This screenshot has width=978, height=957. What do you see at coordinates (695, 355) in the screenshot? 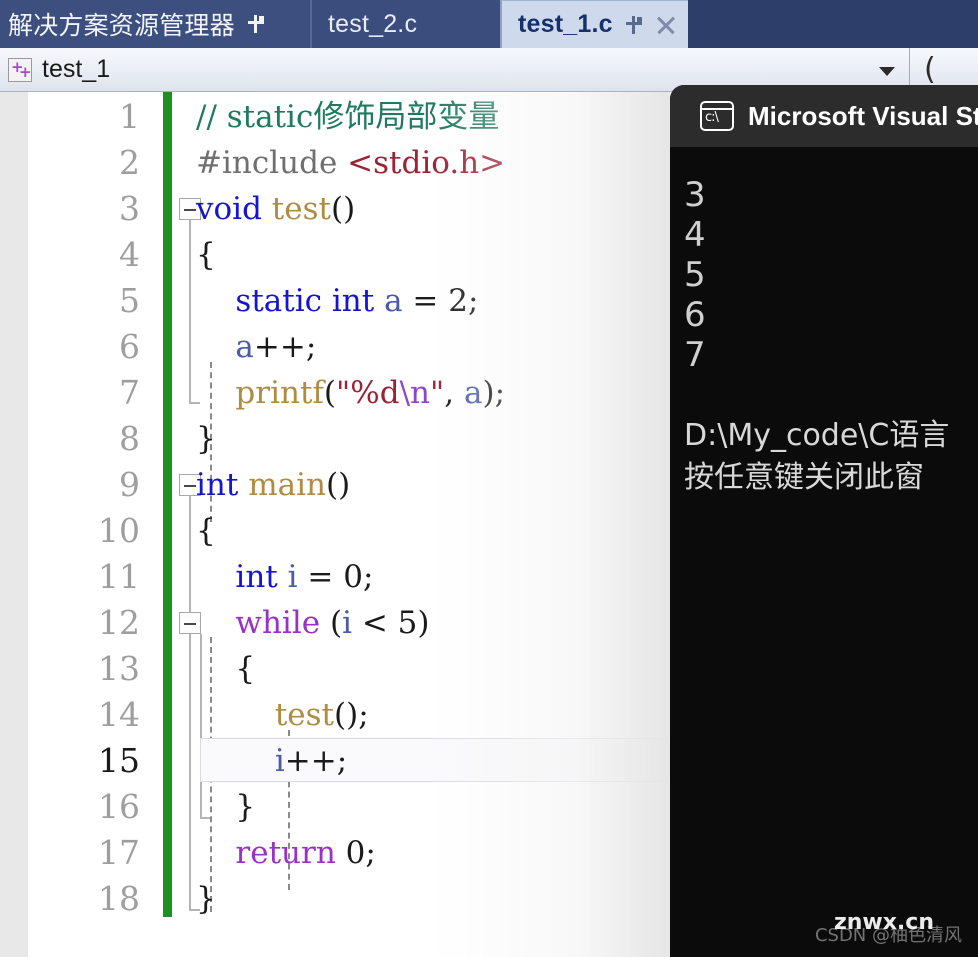
I see `console-output-line: 7` at bounding box center [695, 355].